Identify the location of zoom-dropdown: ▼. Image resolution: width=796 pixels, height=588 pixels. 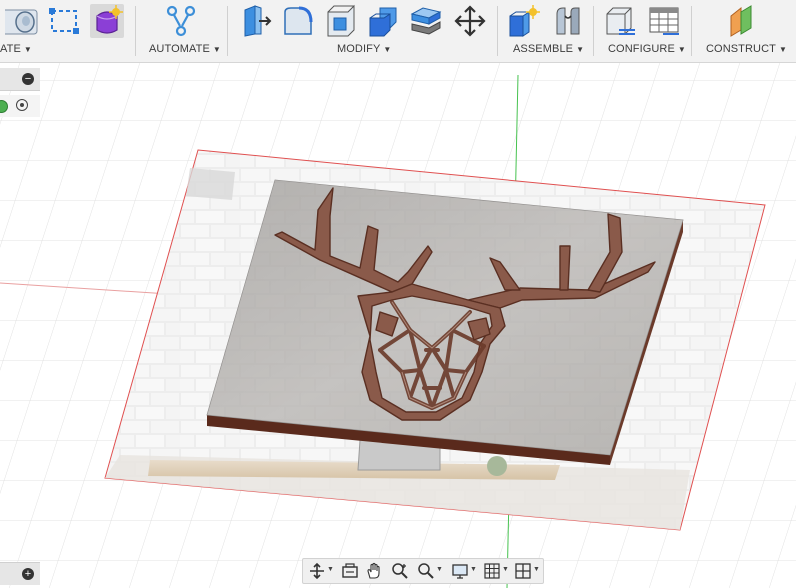
(439, 569).